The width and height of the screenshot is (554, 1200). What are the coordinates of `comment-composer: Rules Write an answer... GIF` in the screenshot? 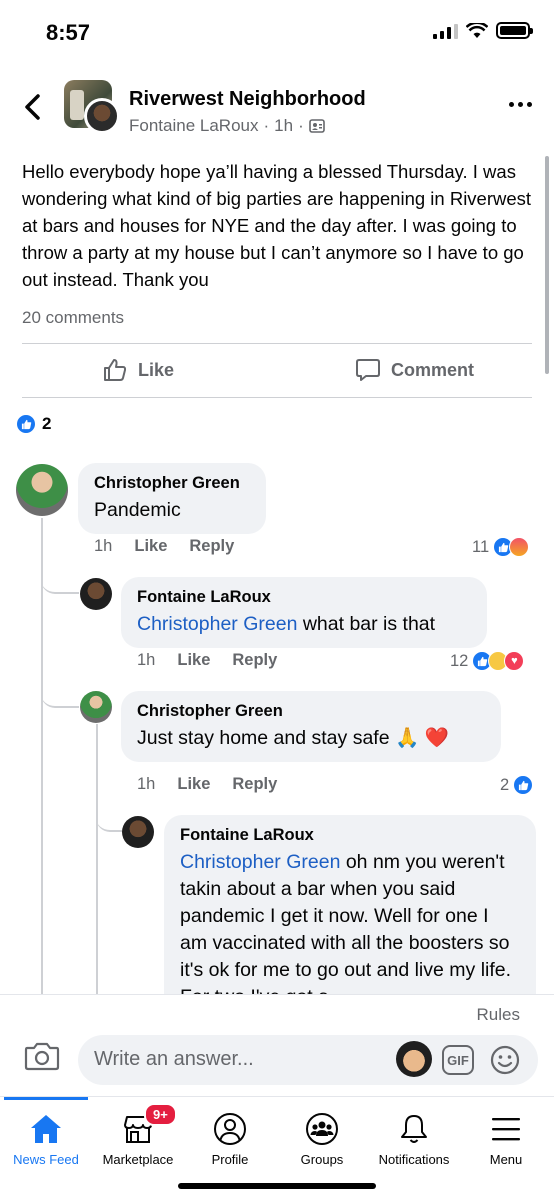 It's located at (277, 1044).